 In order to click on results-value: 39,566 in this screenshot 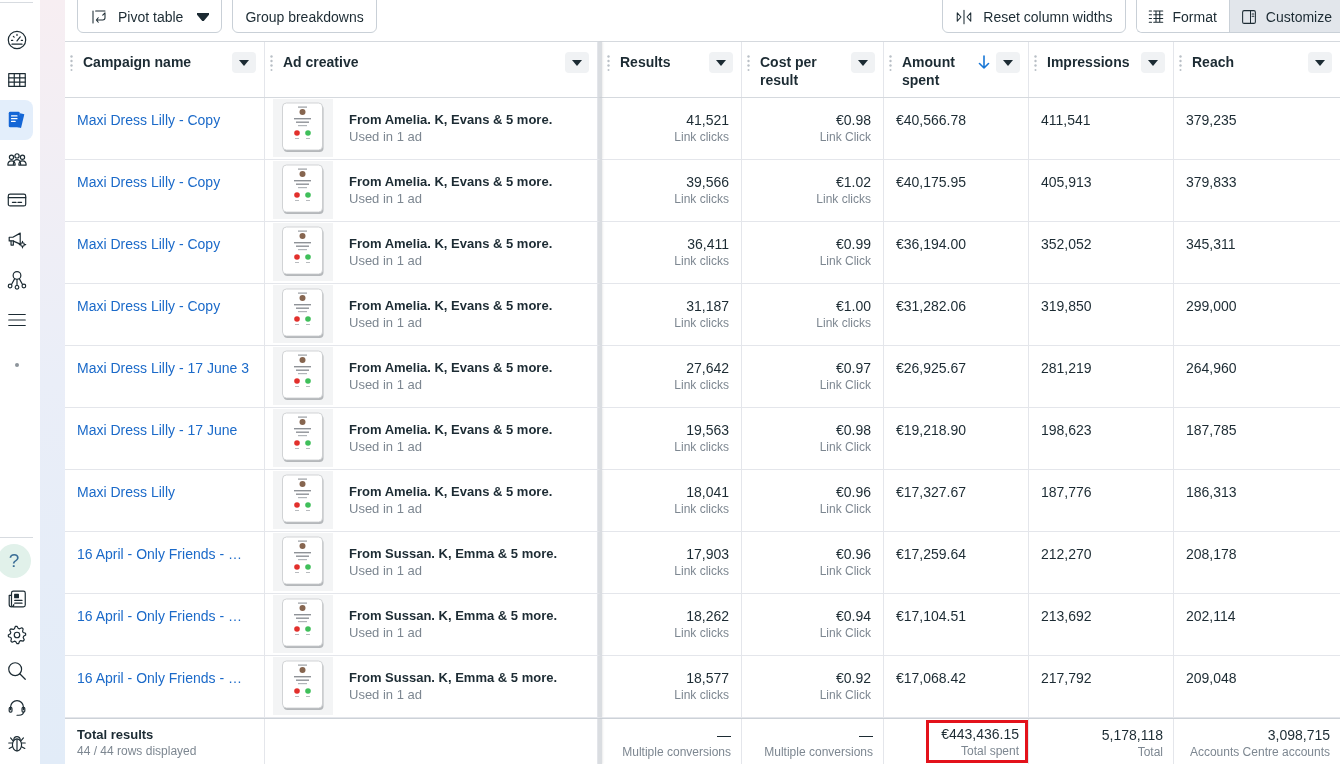, I will do `click(707, 182)`.